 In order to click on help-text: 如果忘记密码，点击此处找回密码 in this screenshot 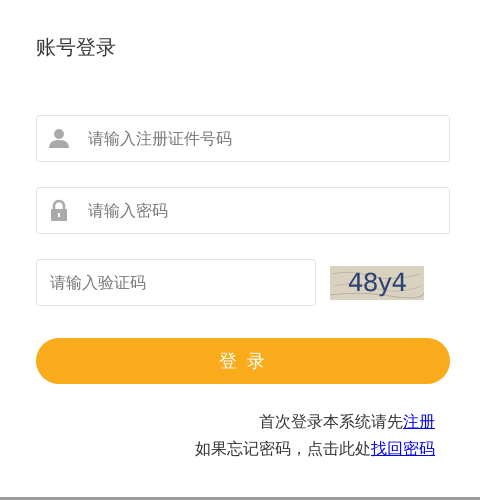, I will do `click(315, 449)`.